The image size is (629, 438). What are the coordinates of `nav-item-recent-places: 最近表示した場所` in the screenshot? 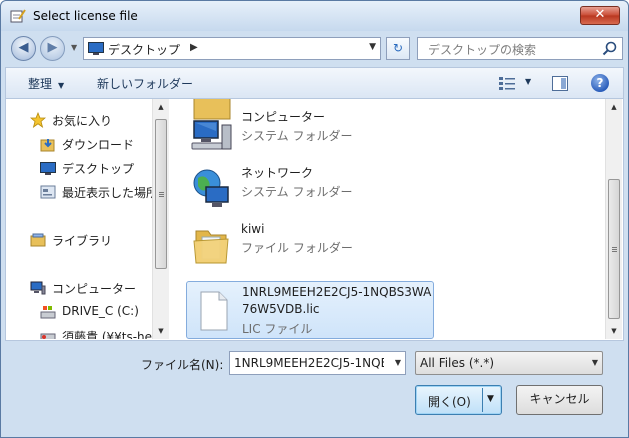 It's located at (81, 192).